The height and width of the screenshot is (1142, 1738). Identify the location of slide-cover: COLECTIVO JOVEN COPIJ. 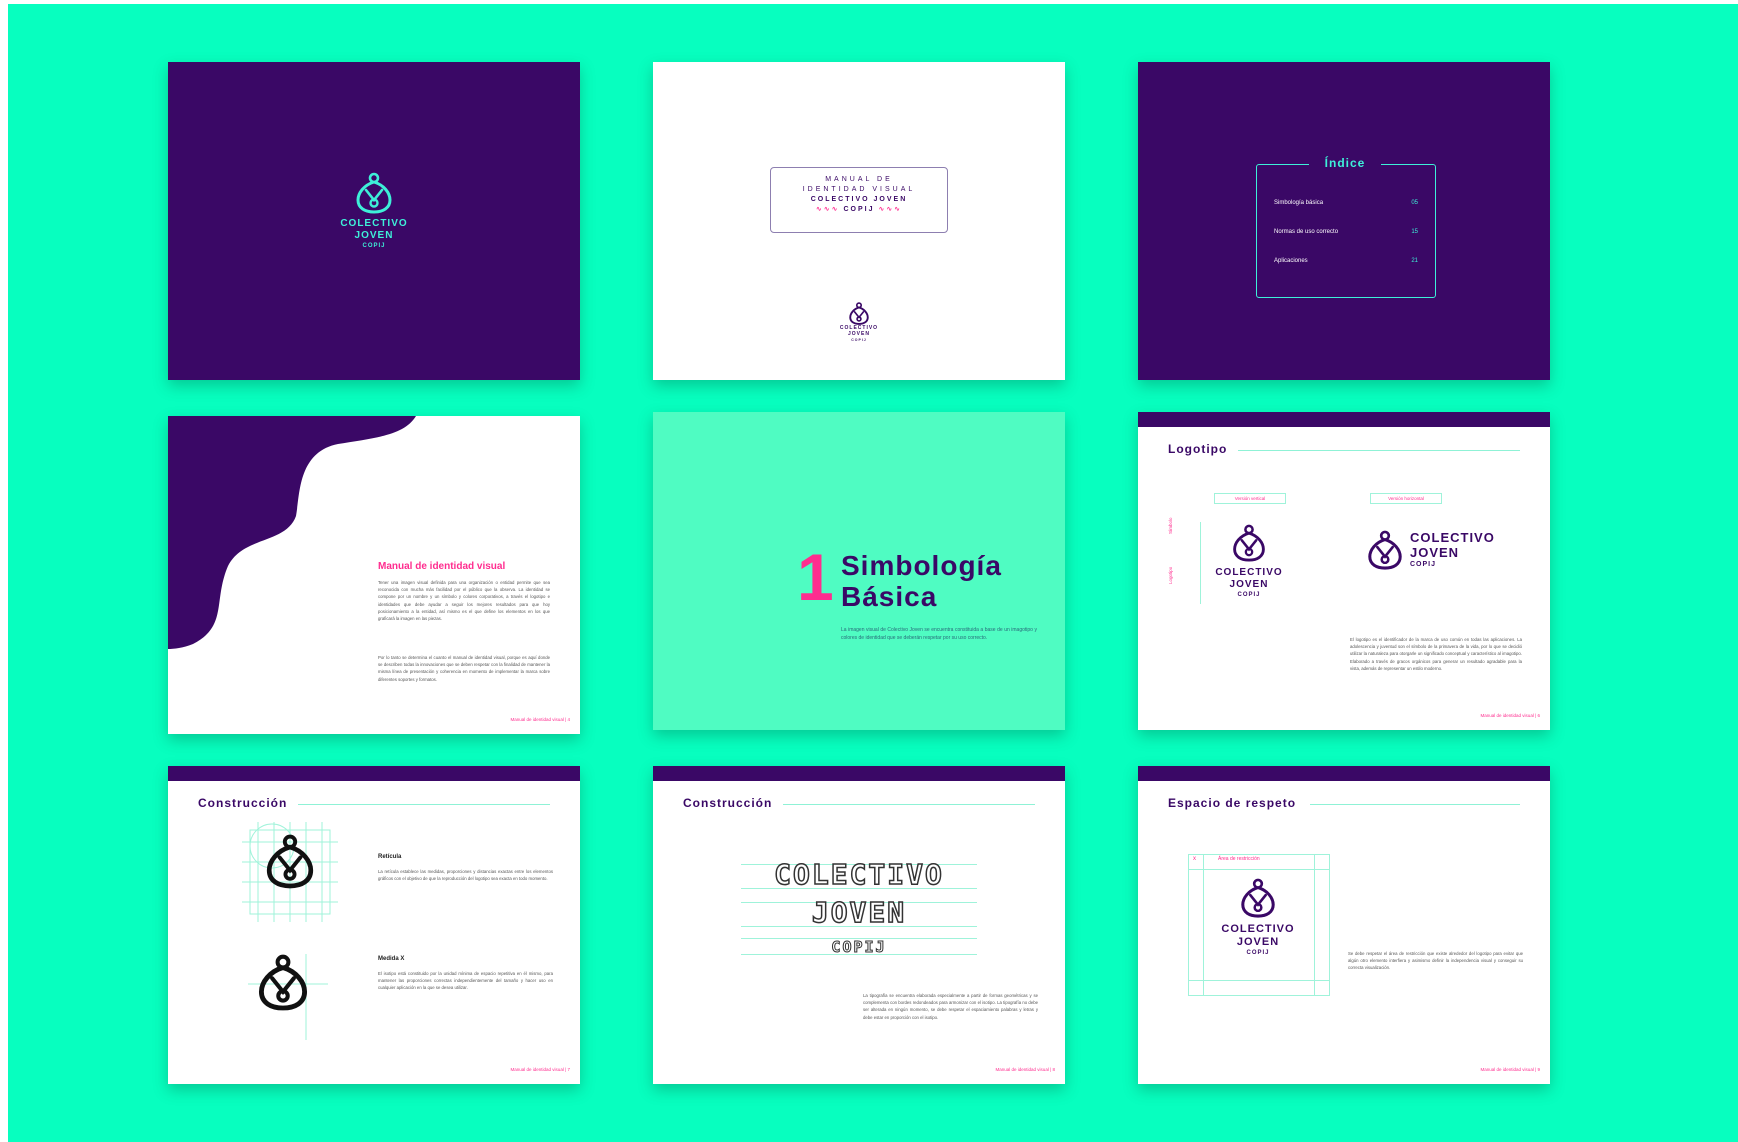
(374, 221).